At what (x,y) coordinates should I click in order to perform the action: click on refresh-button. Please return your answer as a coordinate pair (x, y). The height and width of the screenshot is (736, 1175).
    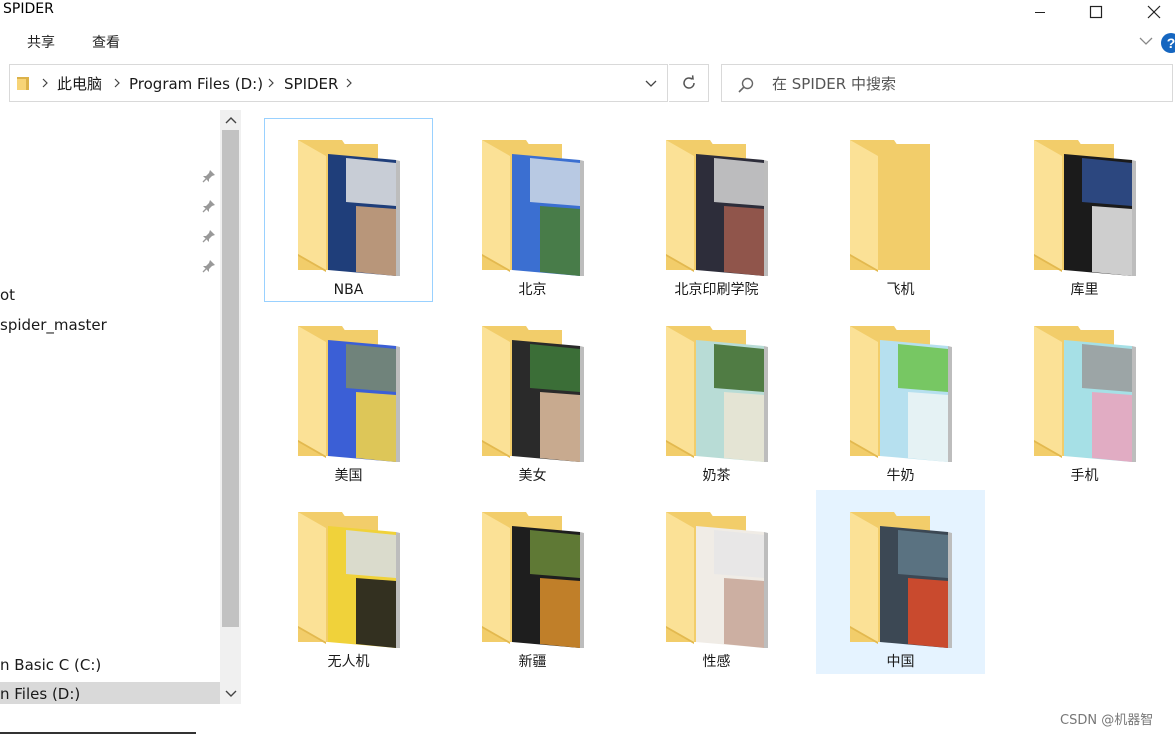
    Looking at the image, I should click on (689, 83).